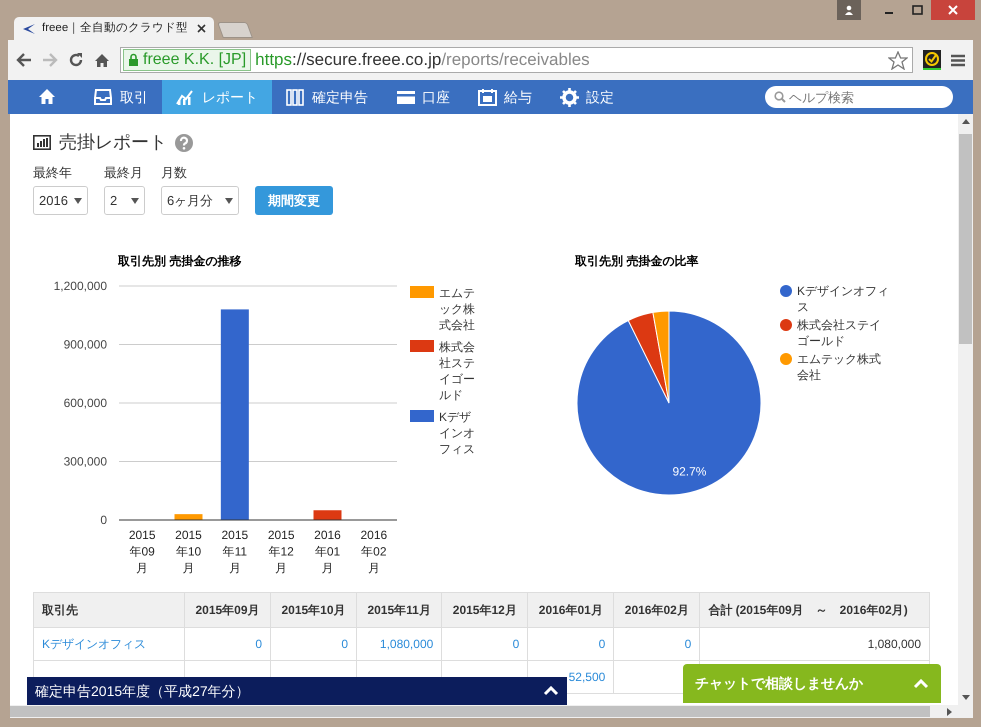 This screenshot has height=727, width=981. I want to click on column-header: 2015年11月, so click(399, 610).